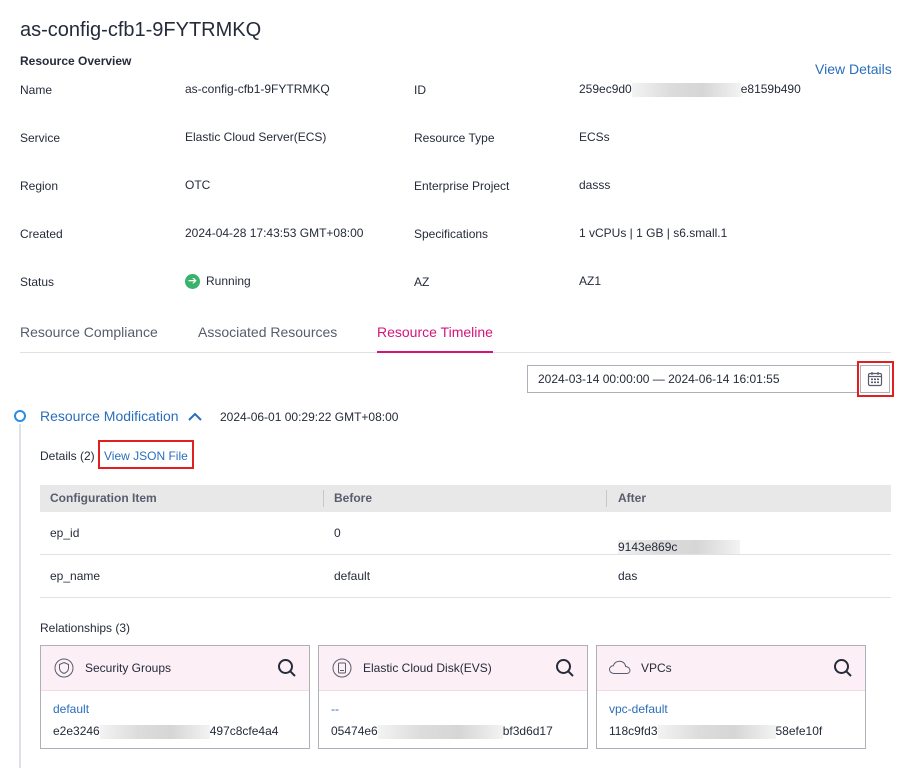 The image size is (901, 768). Describe the element at coordinates (799, 731) in the screenshot. I see `id-suffix: 58efe10f` at that location.